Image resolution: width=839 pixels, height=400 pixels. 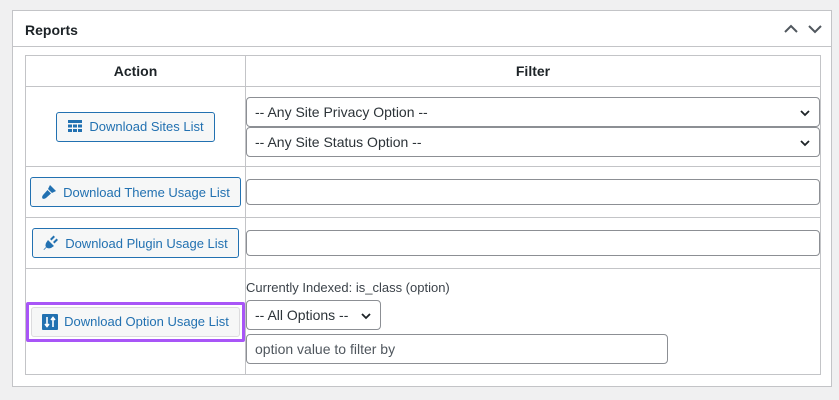 What do you see at coordinates (146, 321) in the screenshot?
I see `button-label: Download Option Usage List` at bounding box center [146, 321].